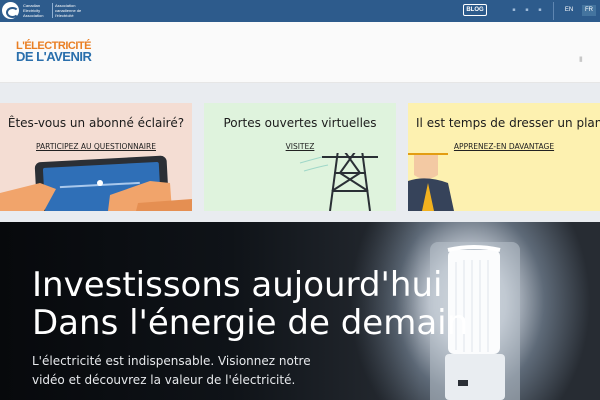 This screenshot has height=400, width=600. I want to click on org-name-fr: Association canadienne de l'électricité, so click(72, 10).